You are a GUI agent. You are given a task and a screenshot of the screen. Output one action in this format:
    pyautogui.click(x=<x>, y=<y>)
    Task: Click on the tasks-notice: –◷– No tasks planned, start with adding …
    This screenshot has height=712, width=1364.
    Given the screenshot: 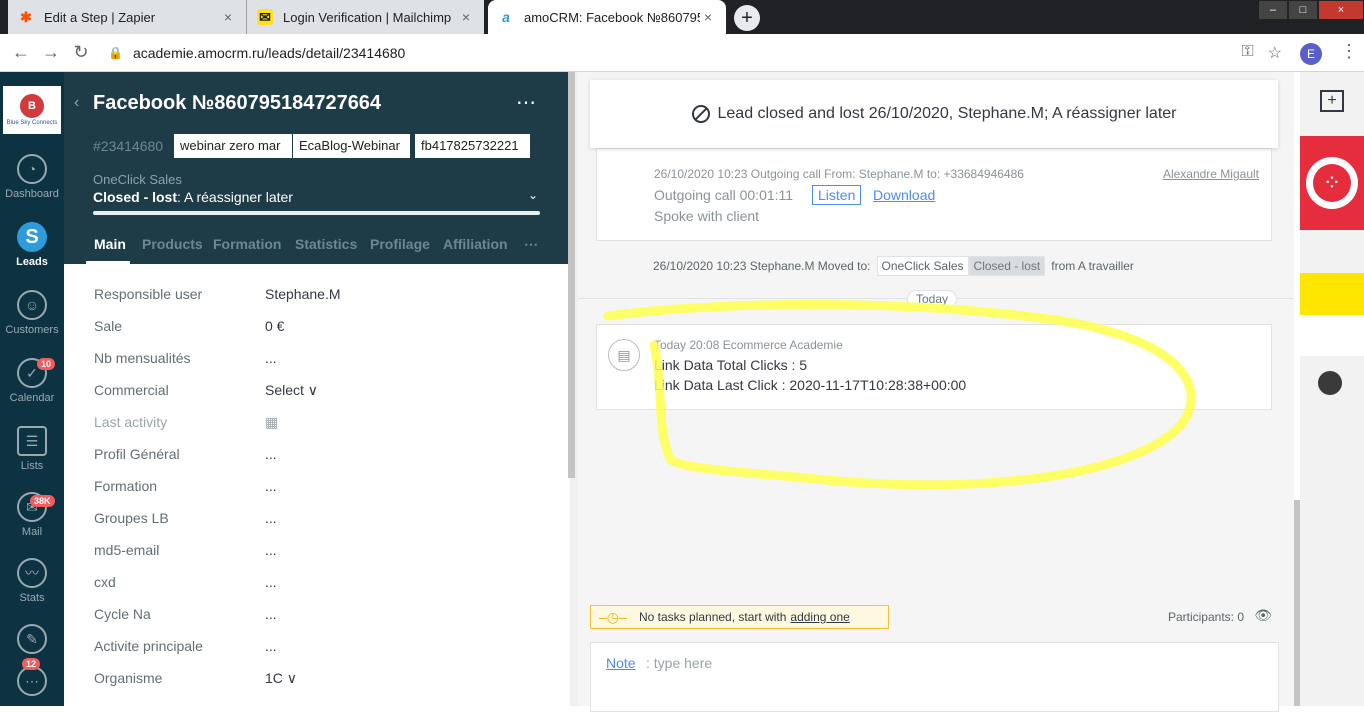 What is the action you would take?
    pyautogui.click(x=739, y=617)
    